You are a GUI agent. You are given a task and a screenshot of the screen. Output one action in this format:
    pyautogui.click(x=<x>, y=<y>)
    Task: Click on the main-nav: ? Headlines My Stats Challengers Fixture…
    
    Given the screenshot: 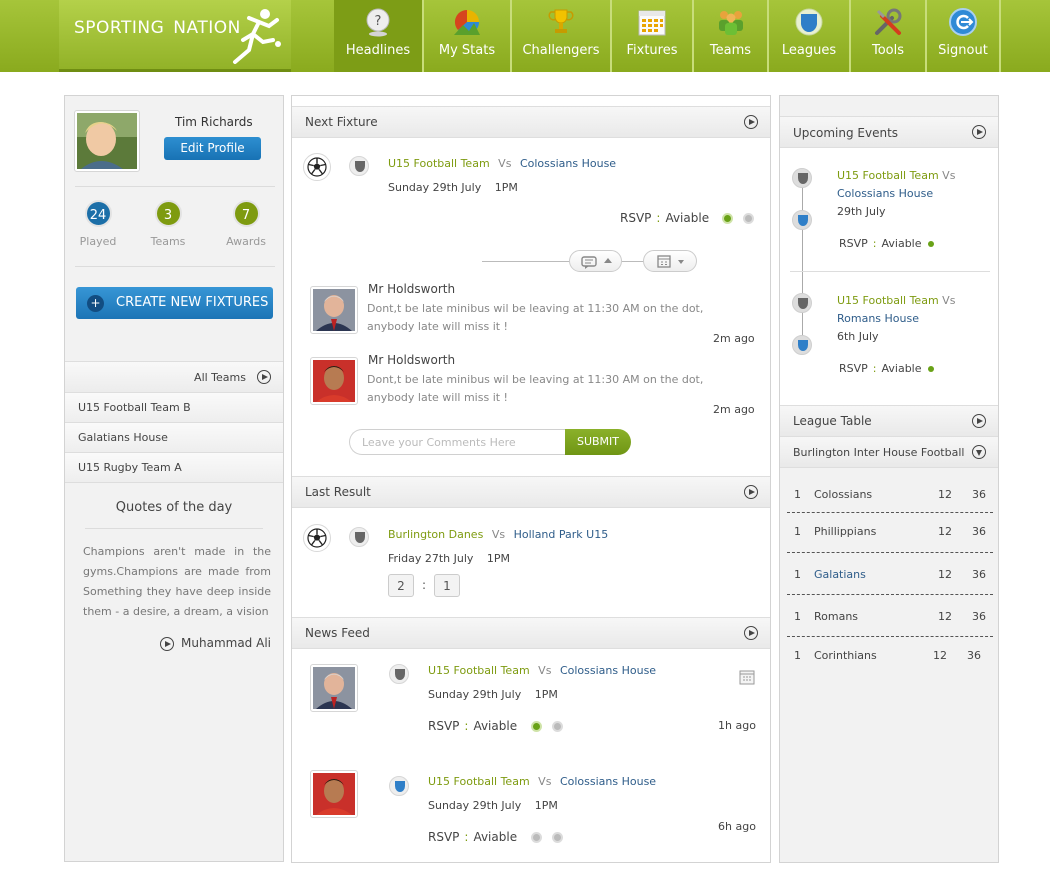 What is the action you would take?
    pyautogui.click(x=667, y=36)
    